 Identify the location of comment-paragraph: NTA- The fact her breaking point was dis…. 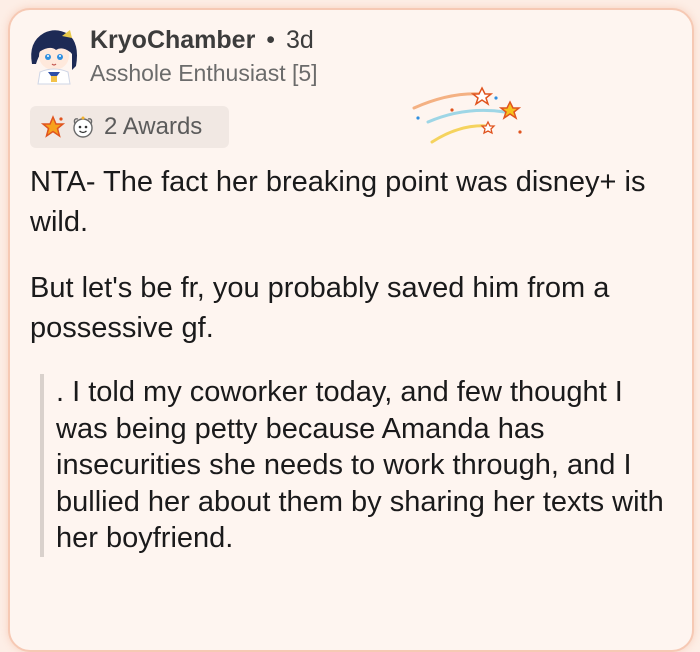
(338, 202).